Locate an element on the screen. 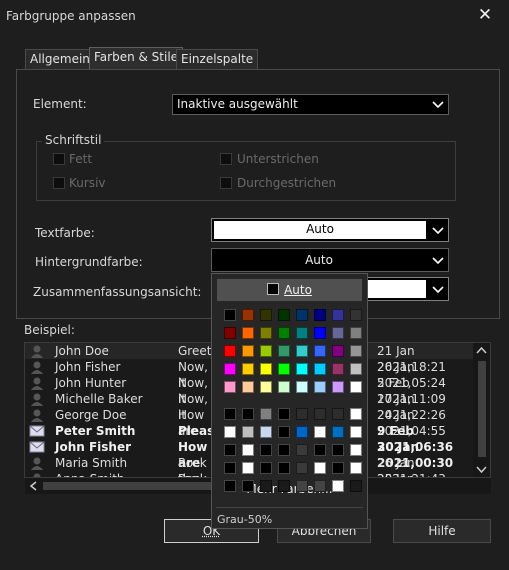 The height and width of the screenshot is (570, 509). vertical-scrollbar is located at coordinates (481, 410).